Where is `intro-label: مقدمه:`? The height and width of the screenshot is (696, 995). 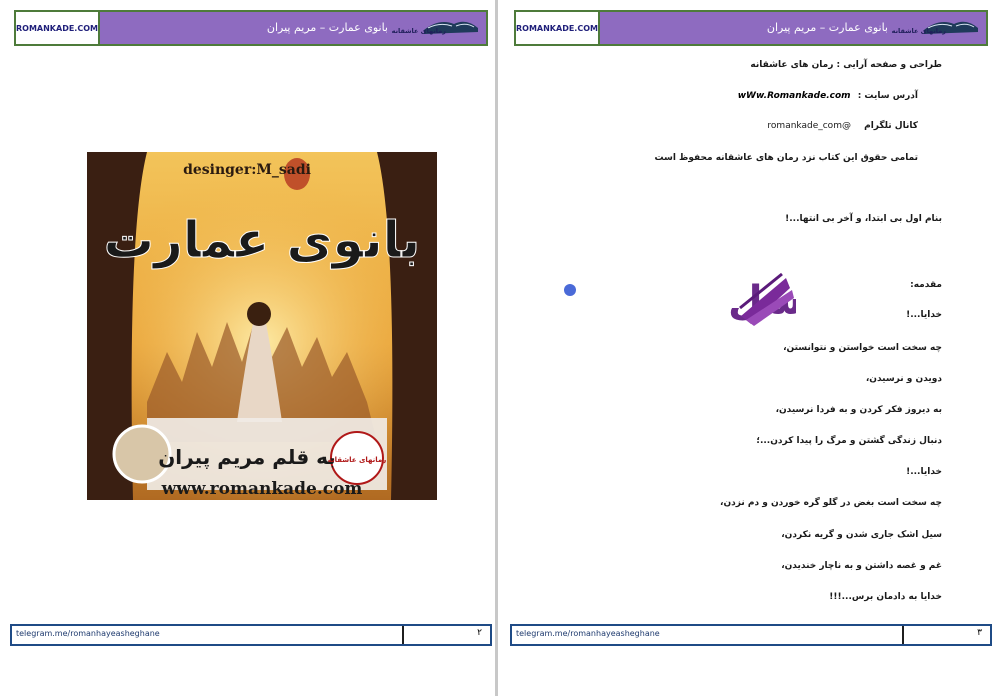 intro-label: مقدمه: is located at coordinates (926, 285).